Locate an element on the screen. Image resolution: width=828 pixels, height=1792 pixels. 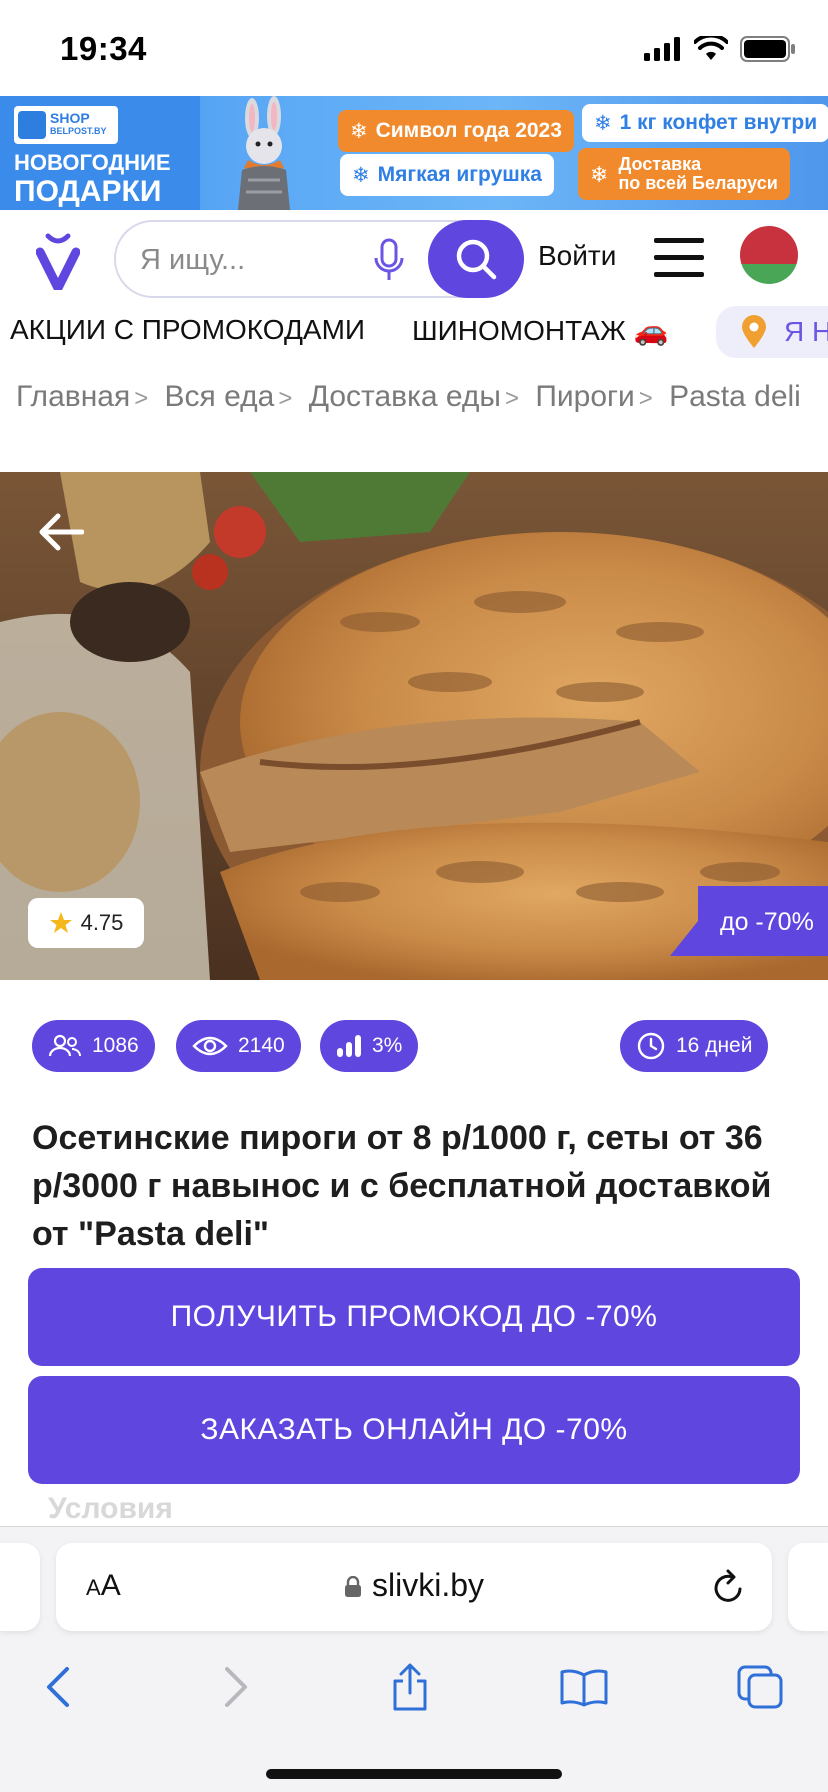
tabs-icon is located at coordinates (760, 1687).